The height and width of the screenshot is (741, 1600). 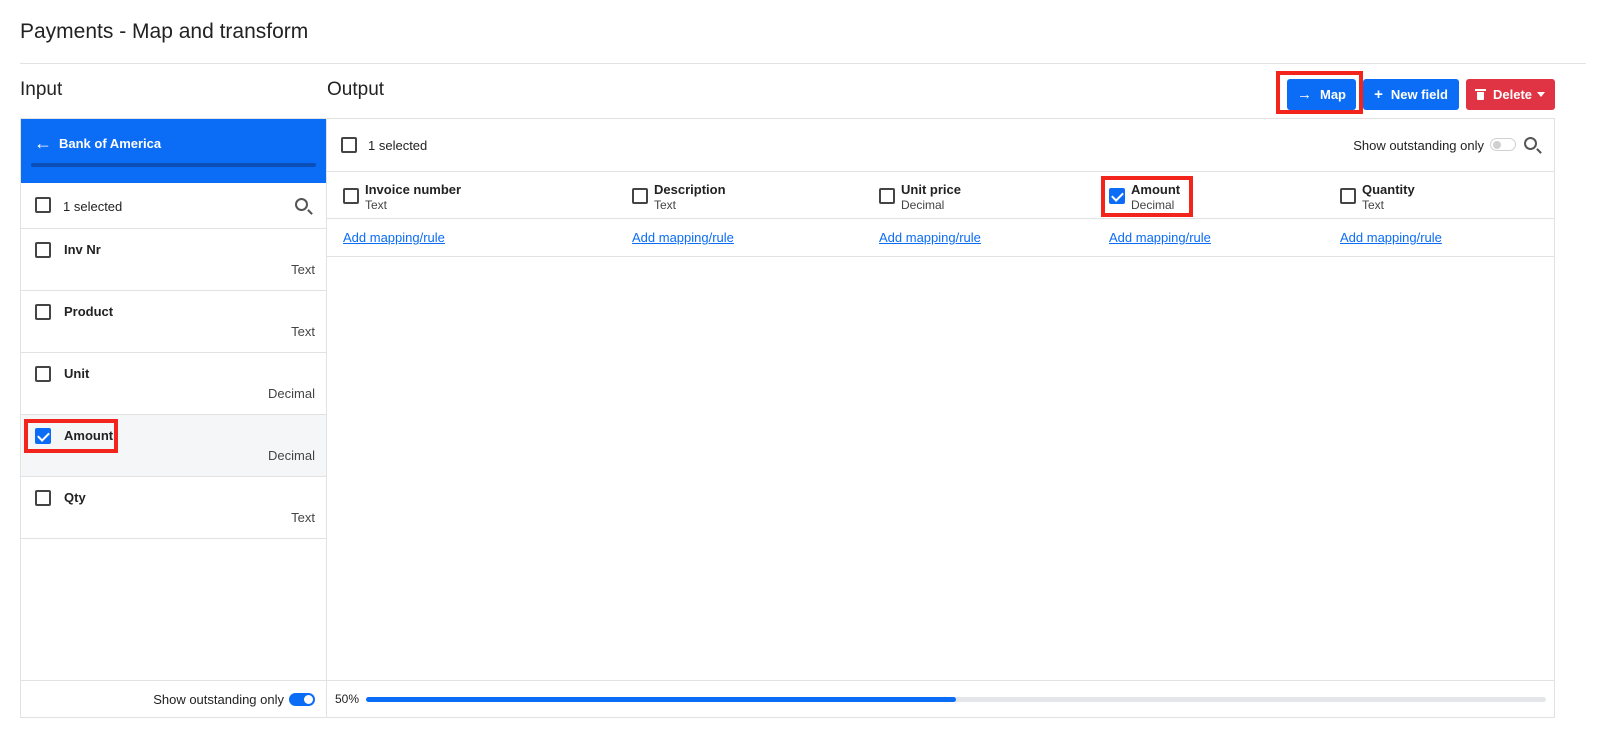 What do you see at coordinates (43, 205) in the screenshot?
I see `input-select-all-checkbox` at bounding box center [43, 205].